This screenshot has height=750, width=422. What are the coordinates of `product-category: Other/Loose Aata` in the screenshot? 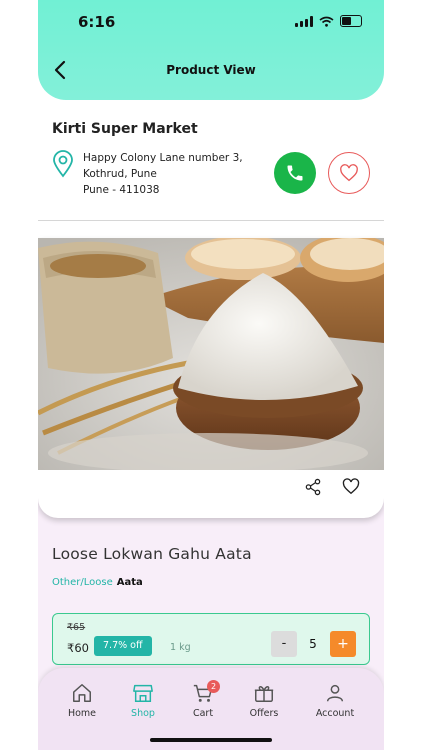 It's located at (97, 582).